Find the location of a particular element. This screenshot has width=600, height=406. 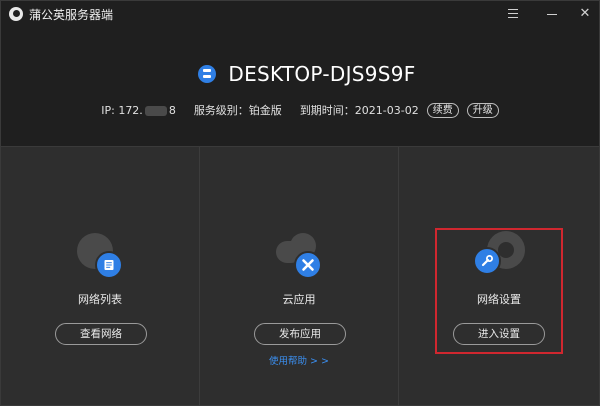

app-title: 蒲公英服务器端 is located at coordinates (71, 15).